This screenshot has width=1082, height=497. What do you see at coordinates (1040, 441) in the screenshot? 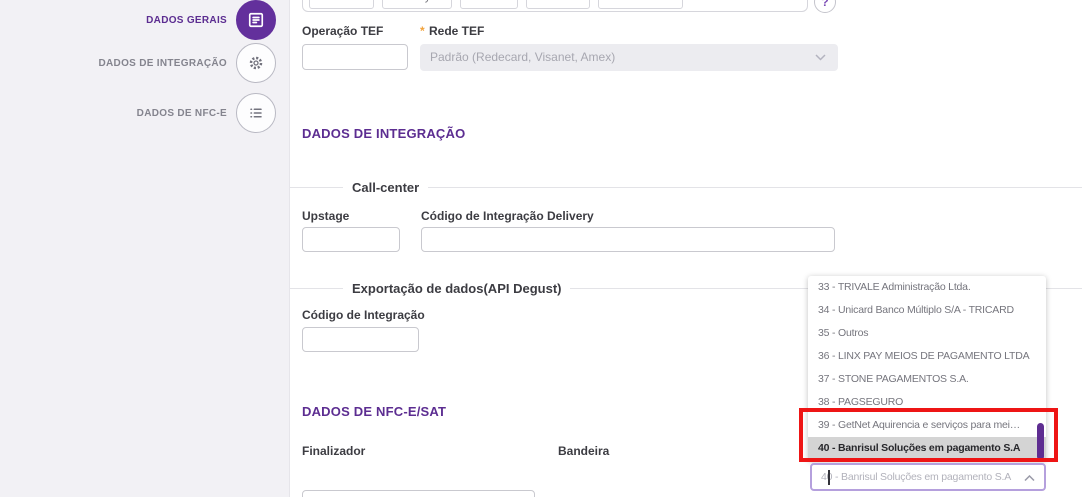
I see `dropdown-scrollbar-thumb` at bounding box center [1040, 441].